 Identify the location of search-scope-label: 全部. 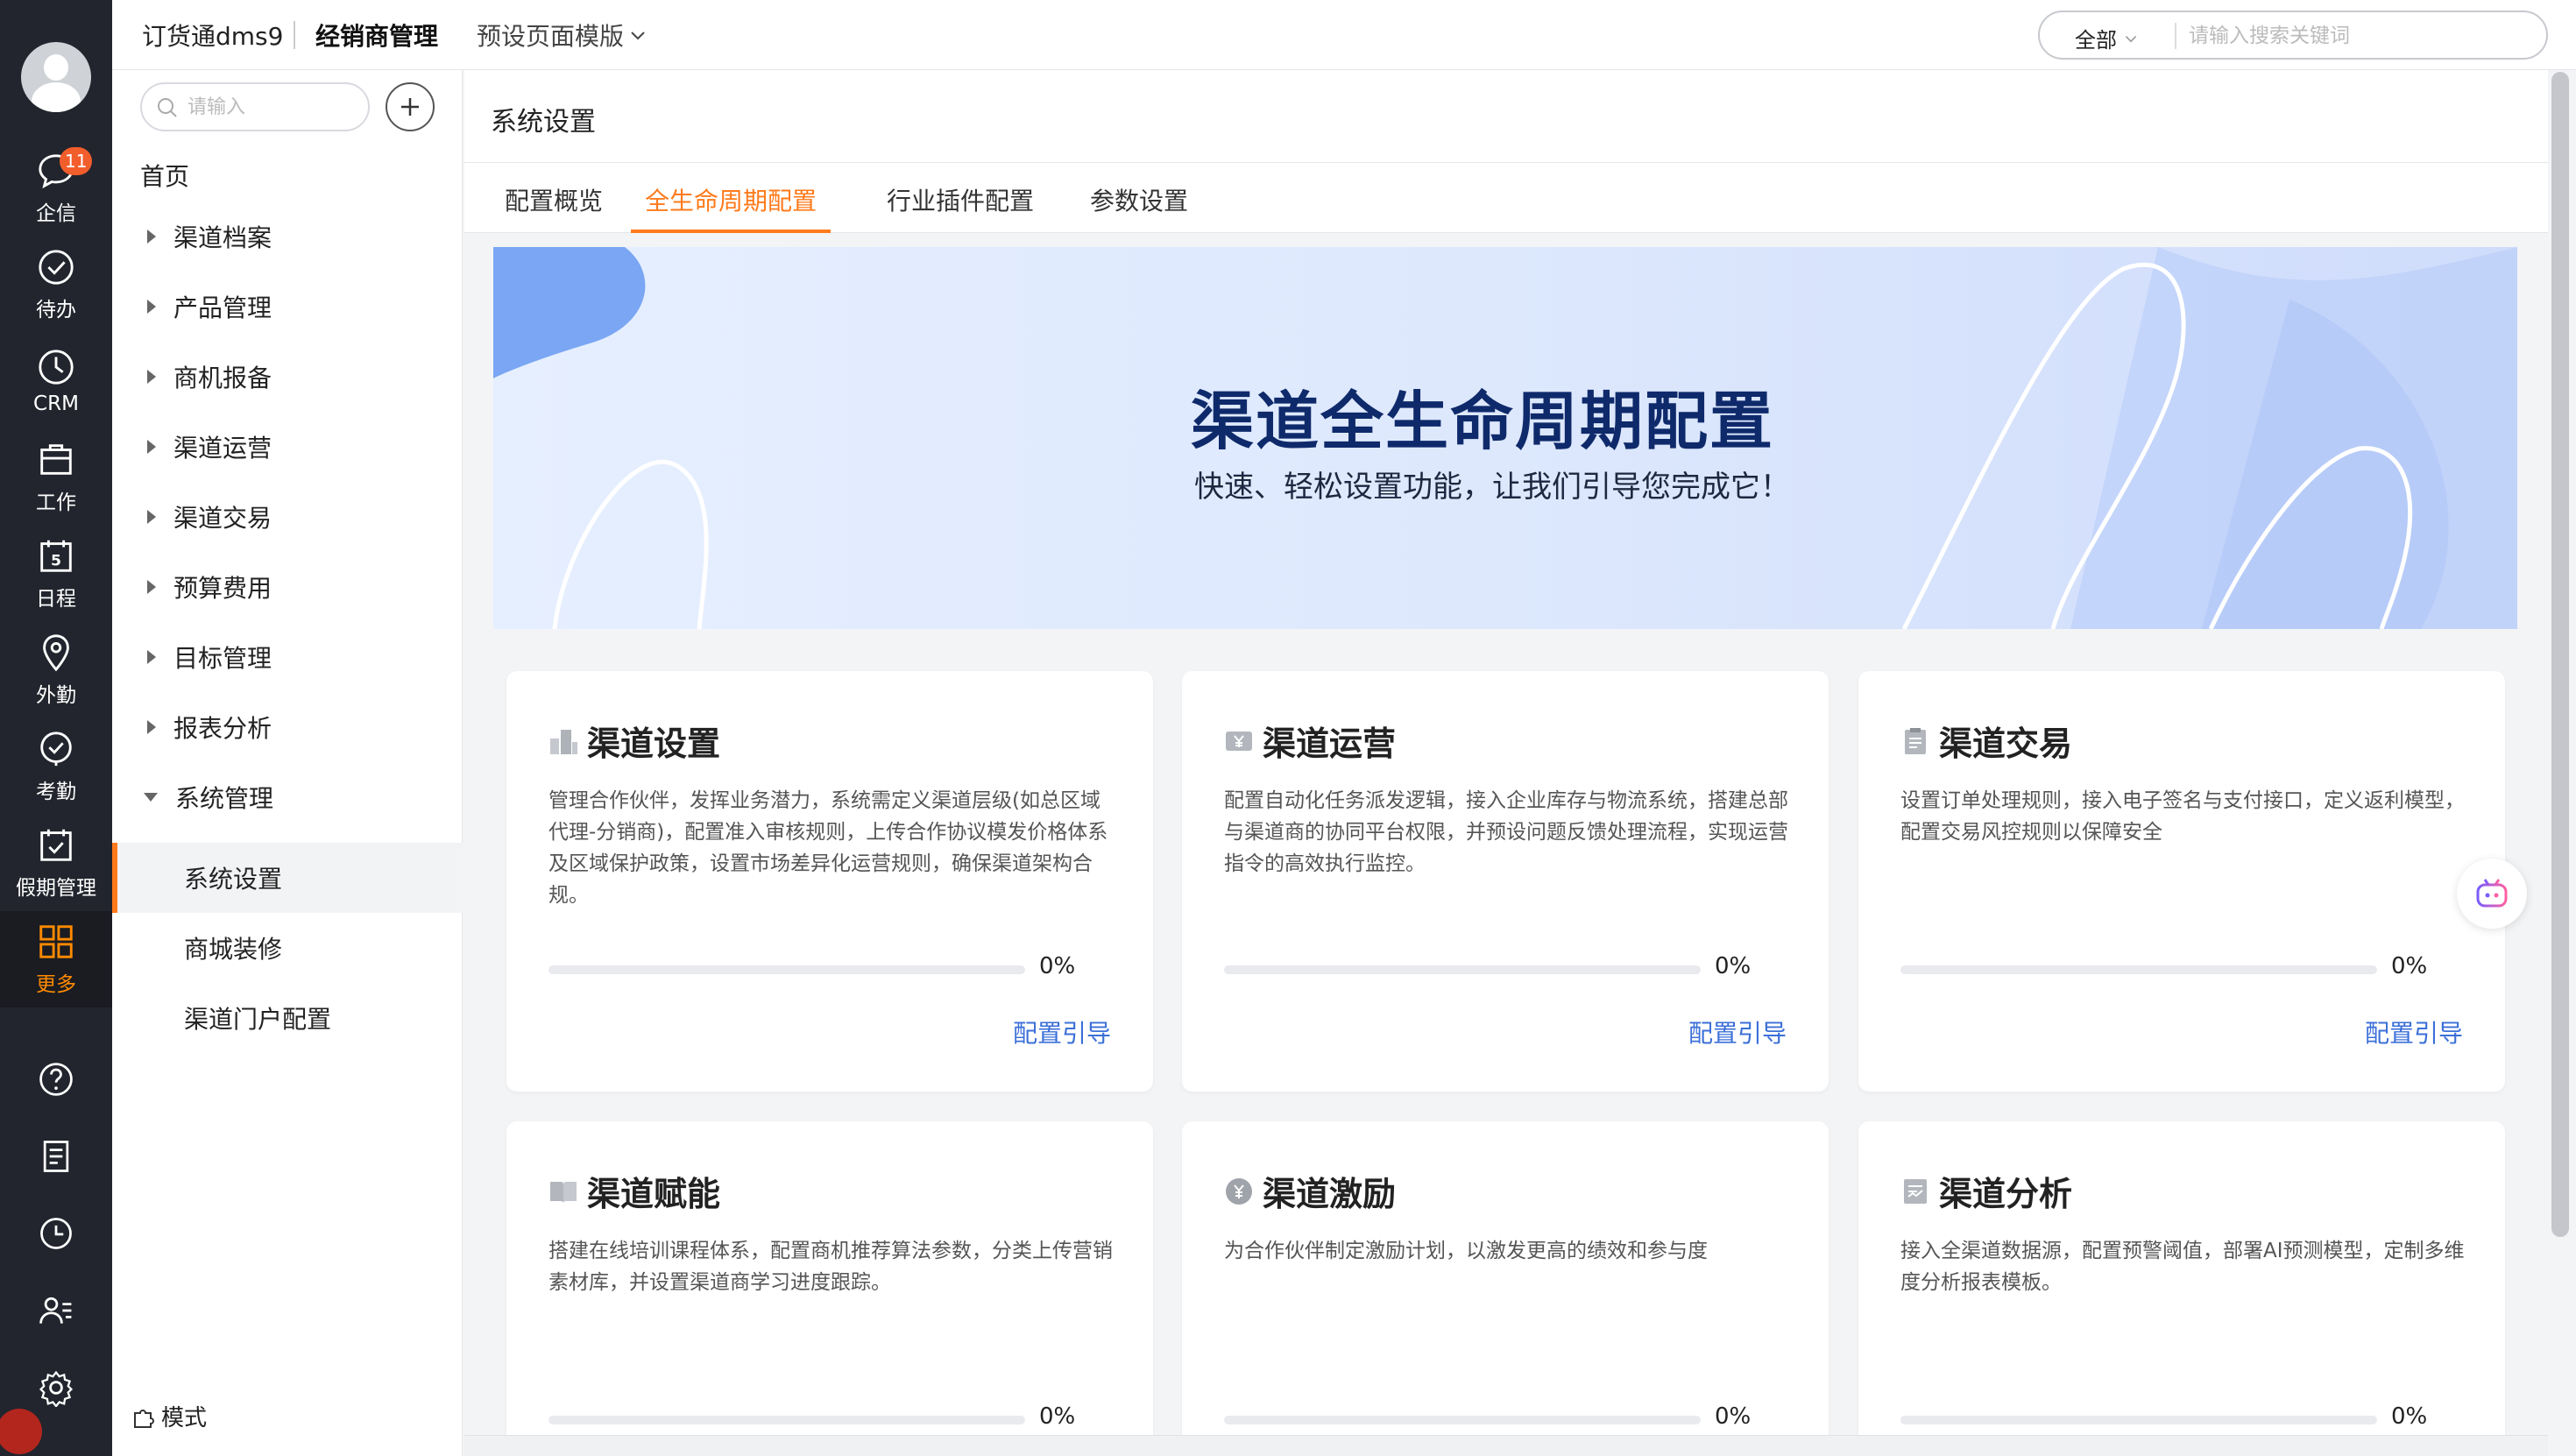
(2096, 40).